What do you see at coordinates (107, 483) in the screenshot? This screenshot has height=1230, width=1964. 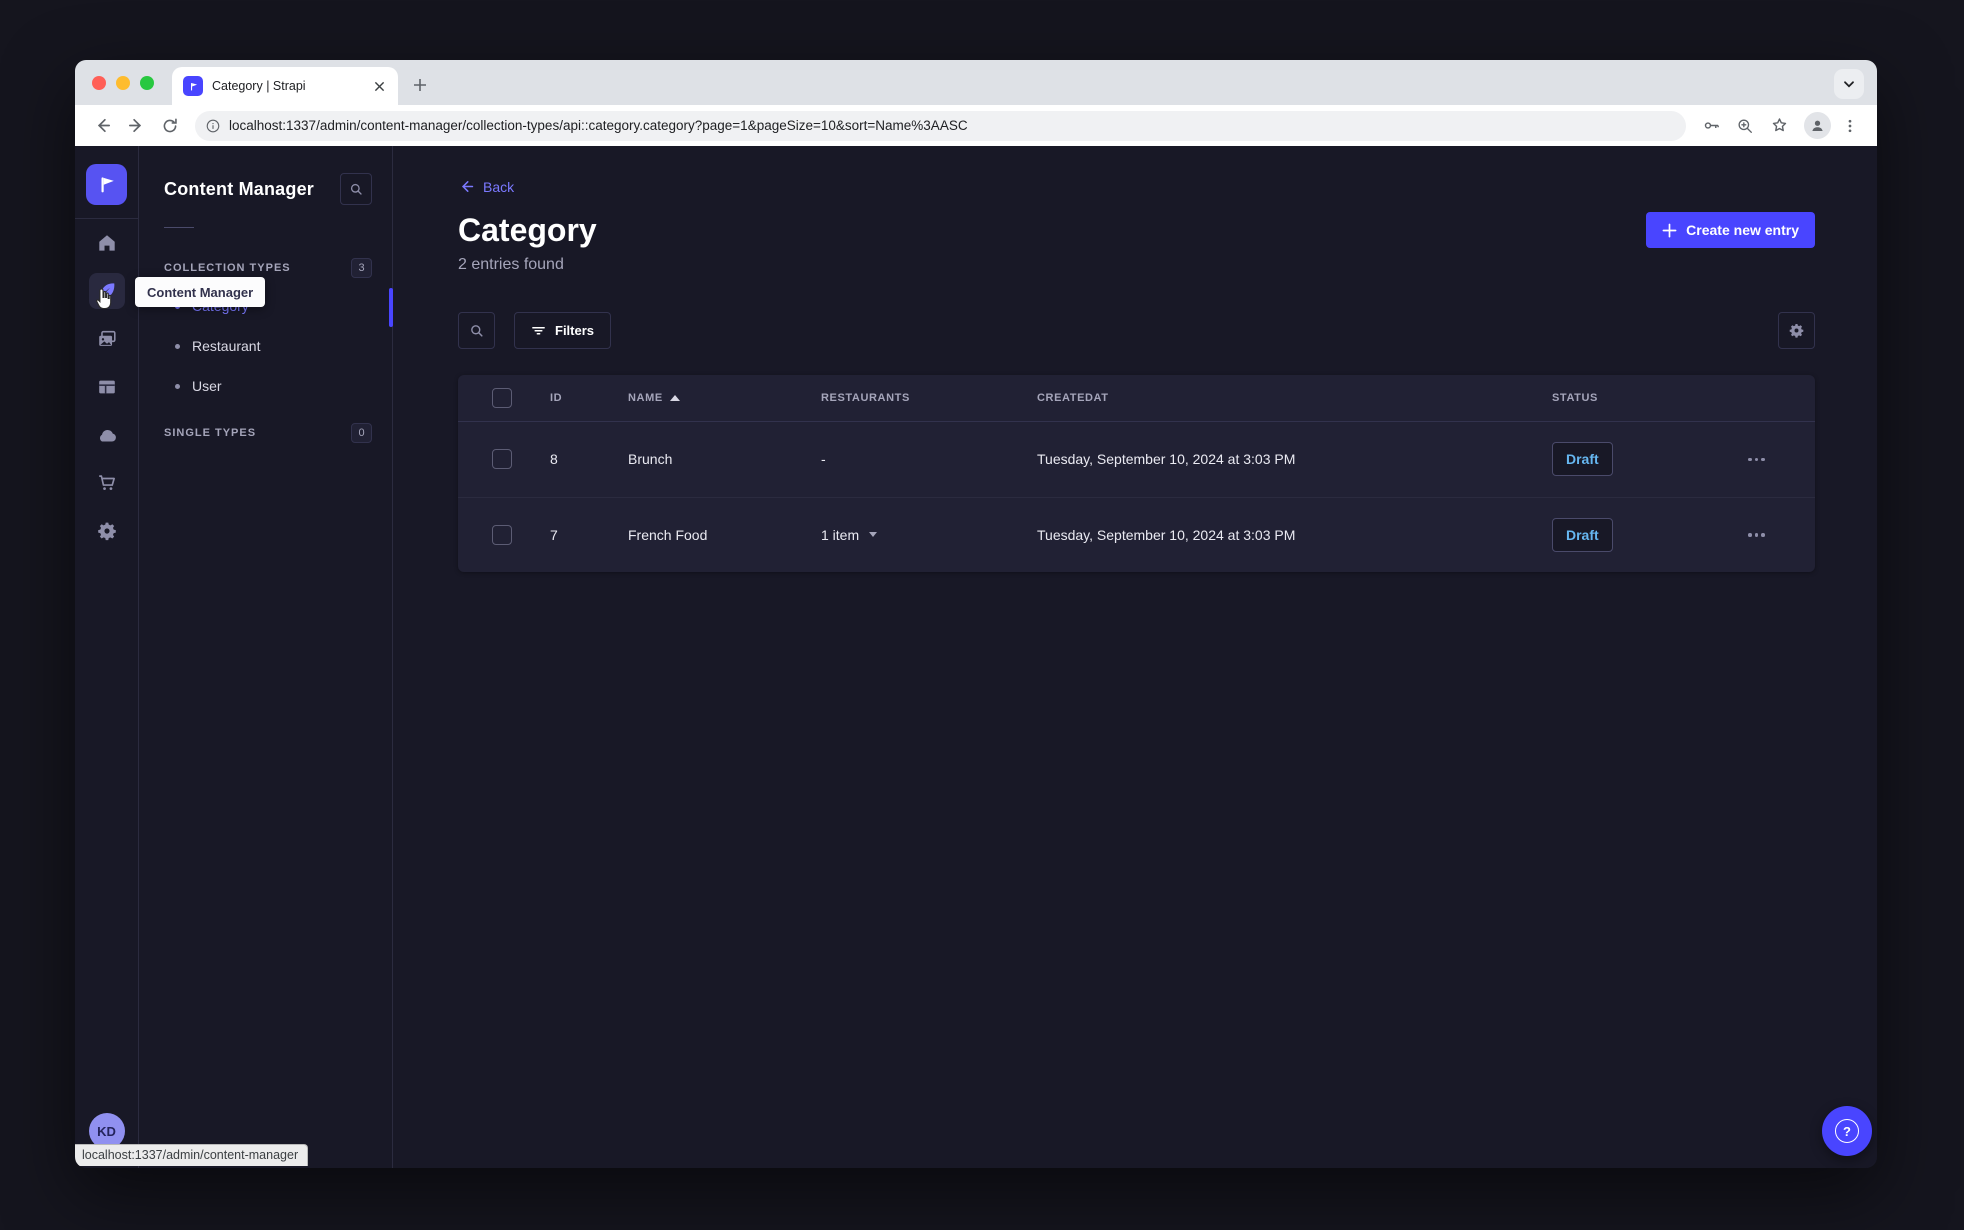 I see `rail-marketplace-icon` at bounding box center [107, 483].